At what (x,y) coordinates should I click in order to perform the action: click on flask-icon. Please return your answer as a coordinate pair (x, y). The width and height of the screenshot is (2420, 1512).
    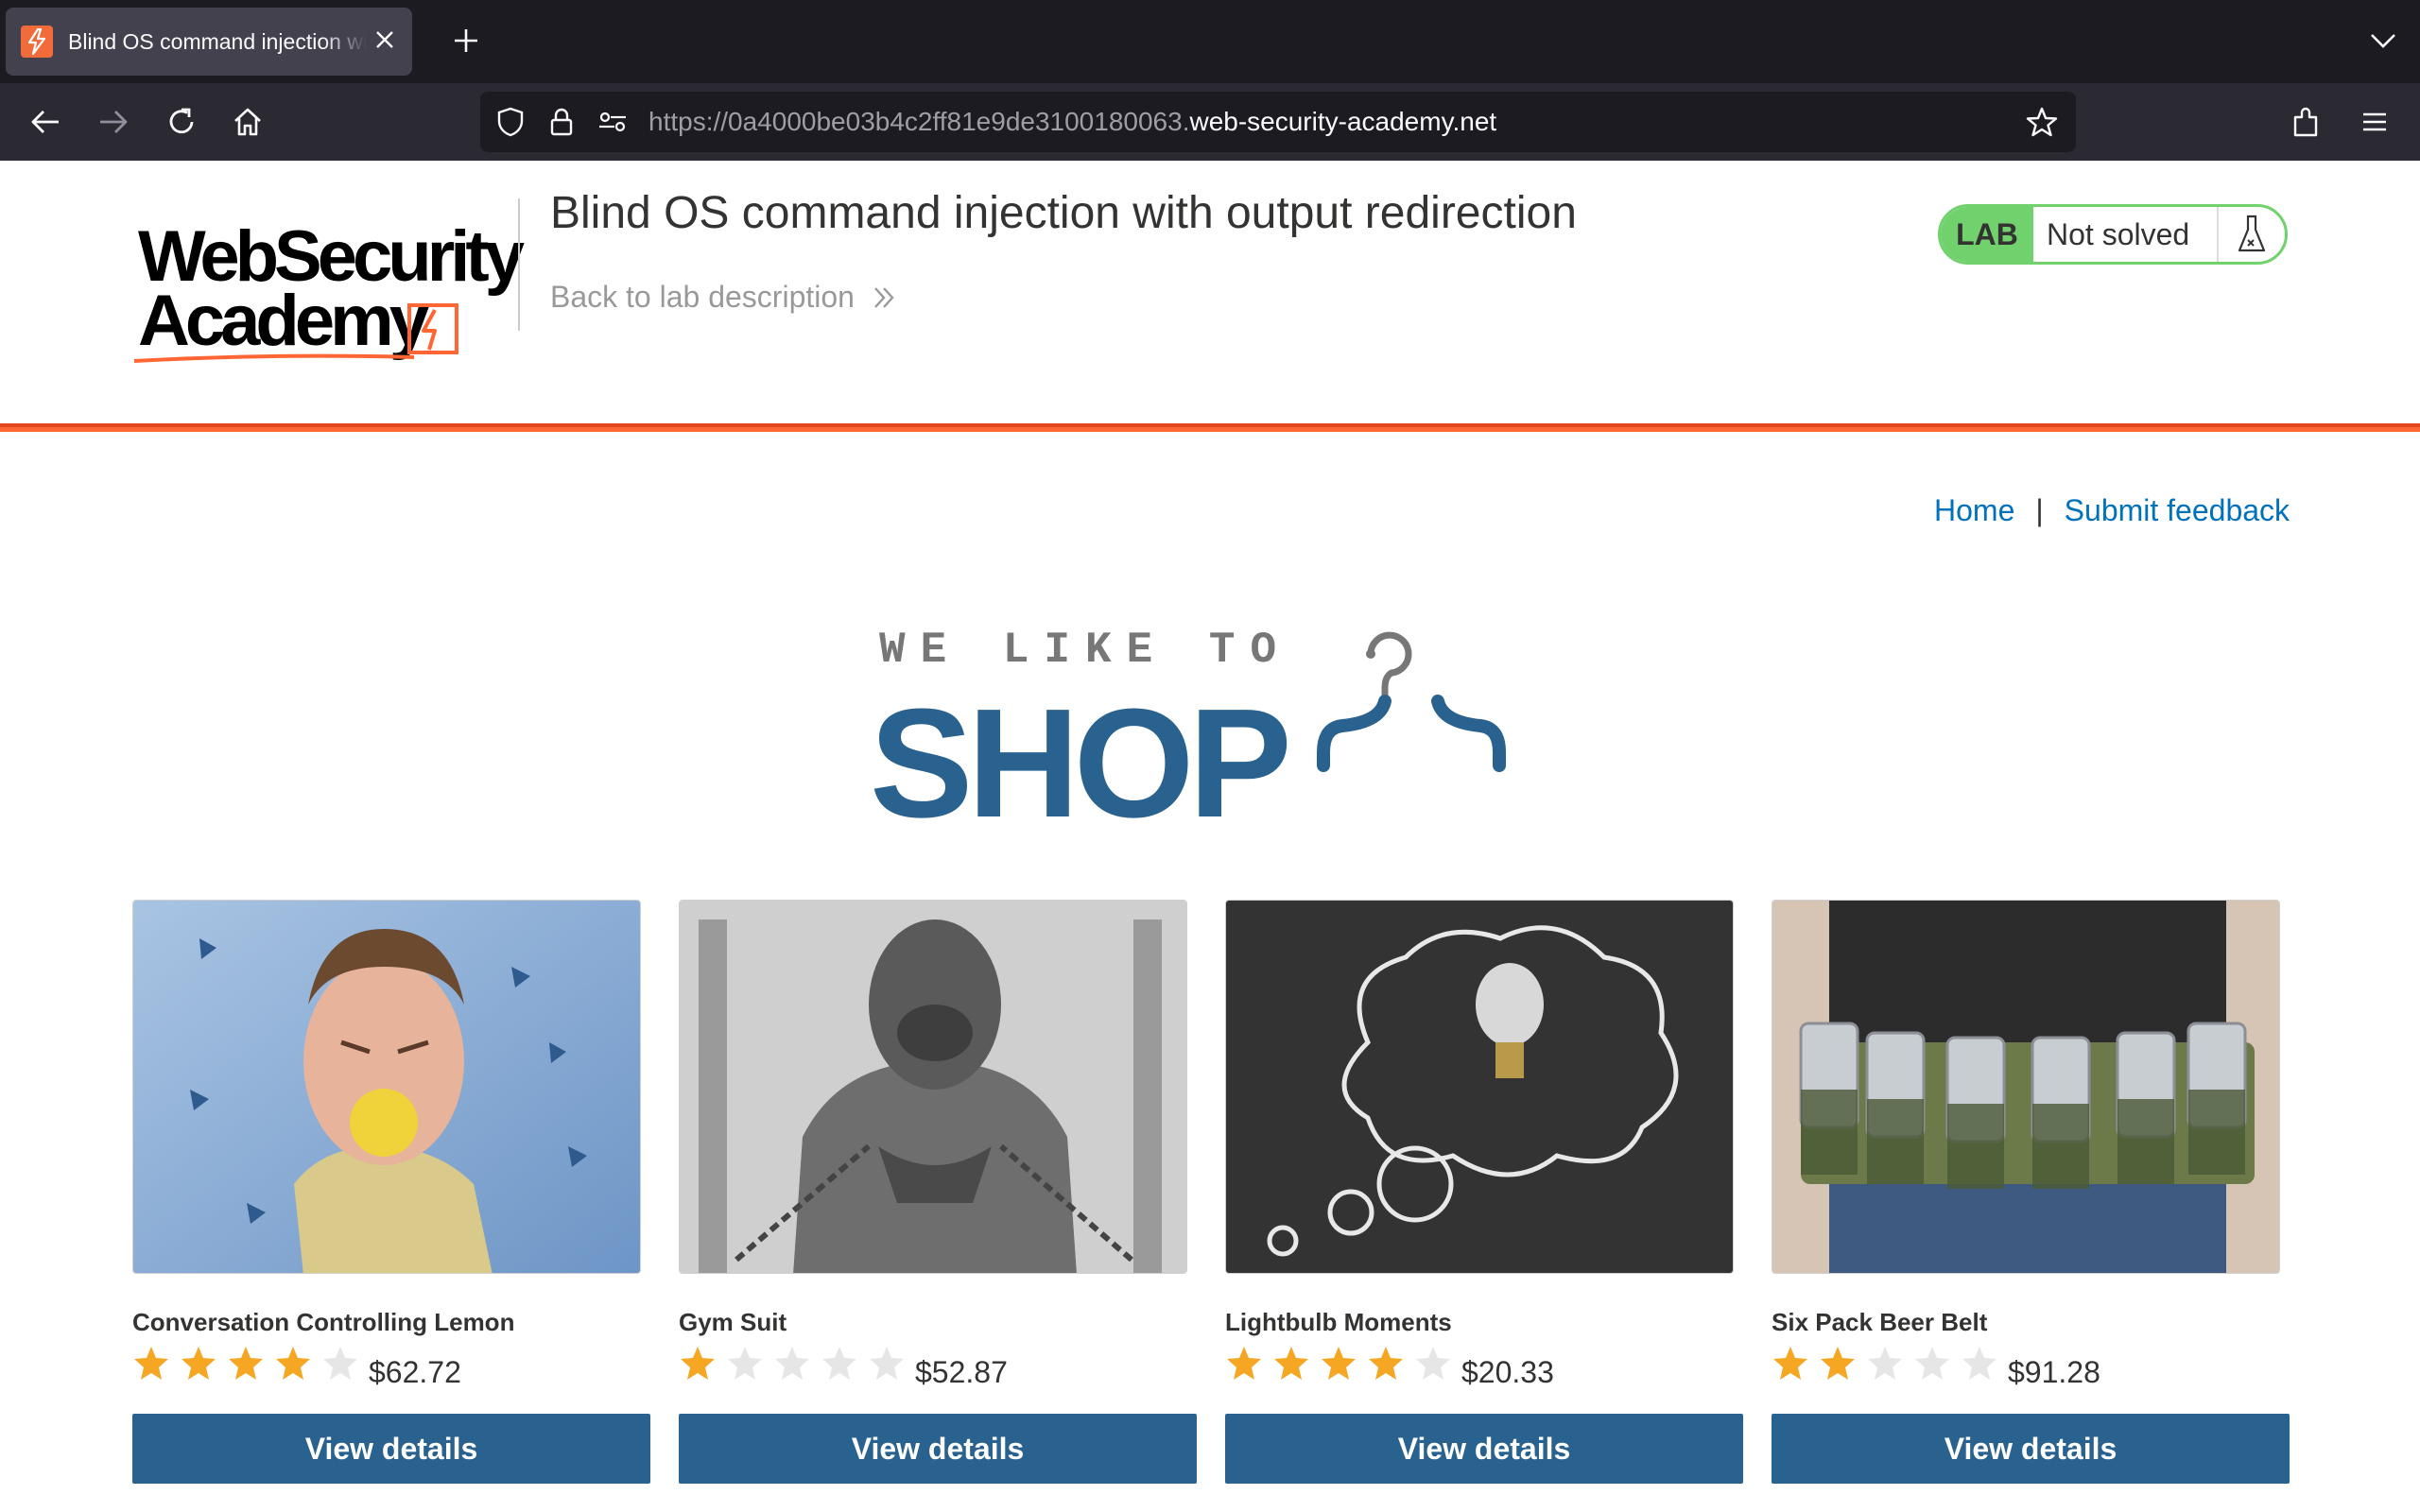
    Looking at the image, I should click on (2252, 234).